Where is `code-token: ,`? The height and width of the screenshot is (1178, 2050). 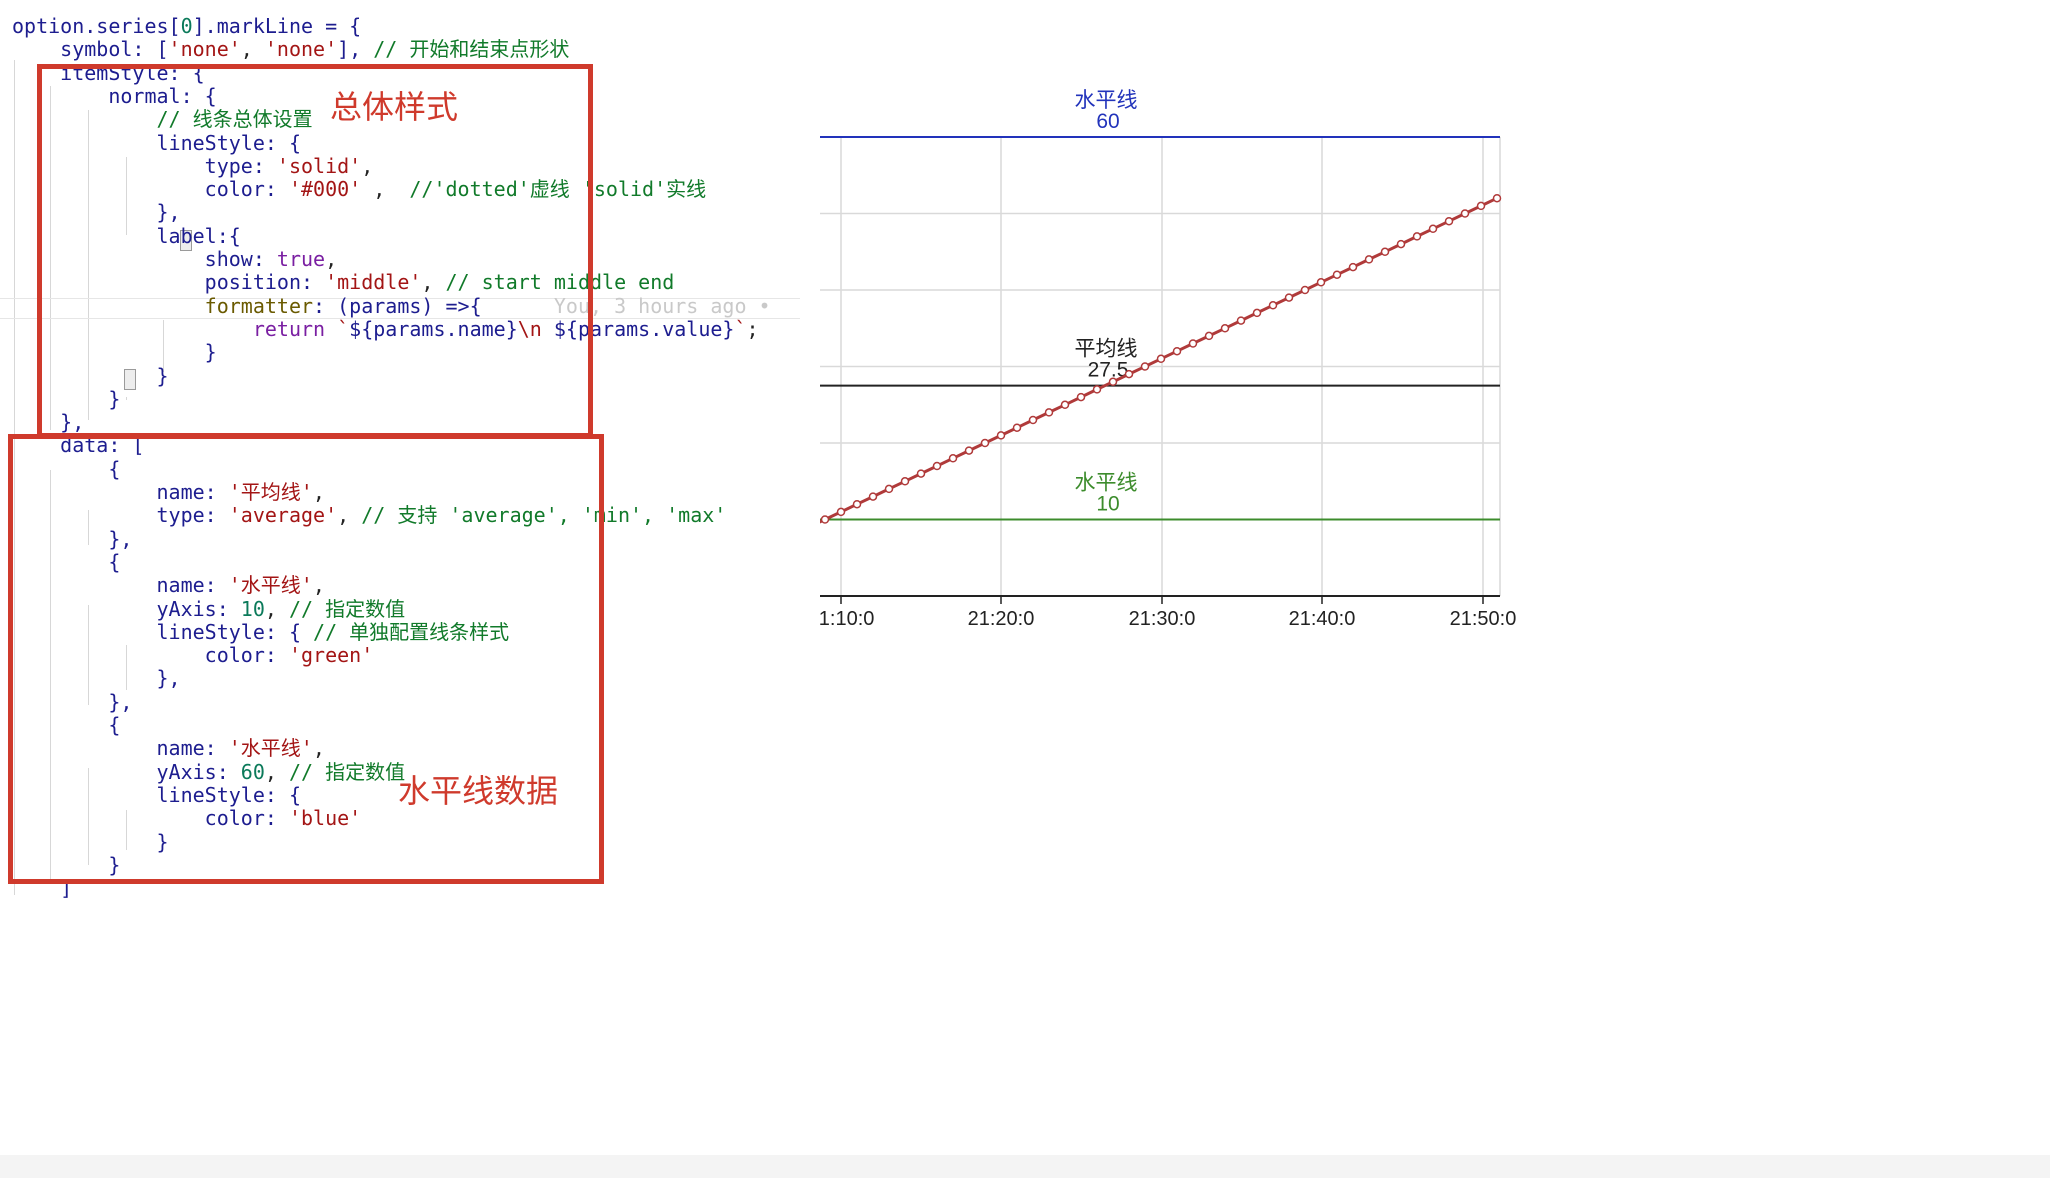 code-token: , is located at coordinates (252, 49).